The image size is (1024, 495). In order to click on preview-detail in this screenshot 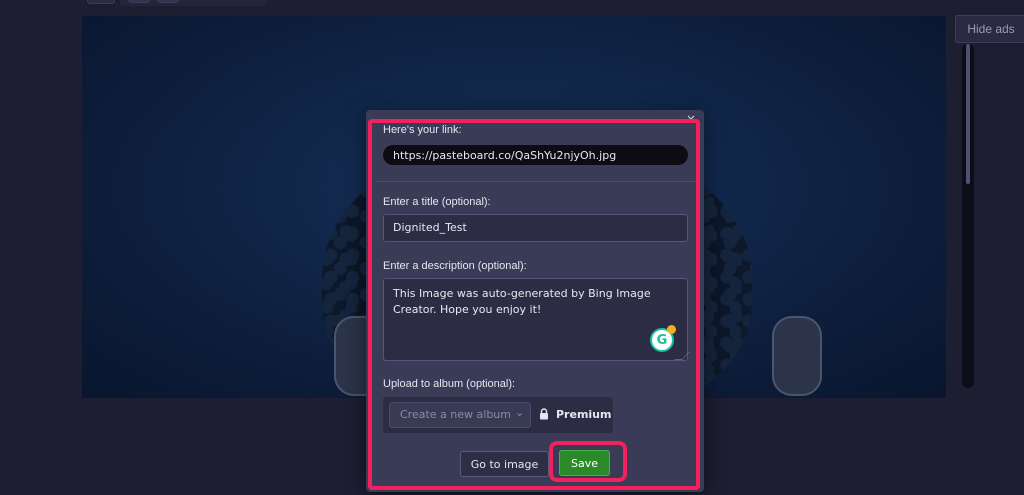, I will do `click(797, 356)`.